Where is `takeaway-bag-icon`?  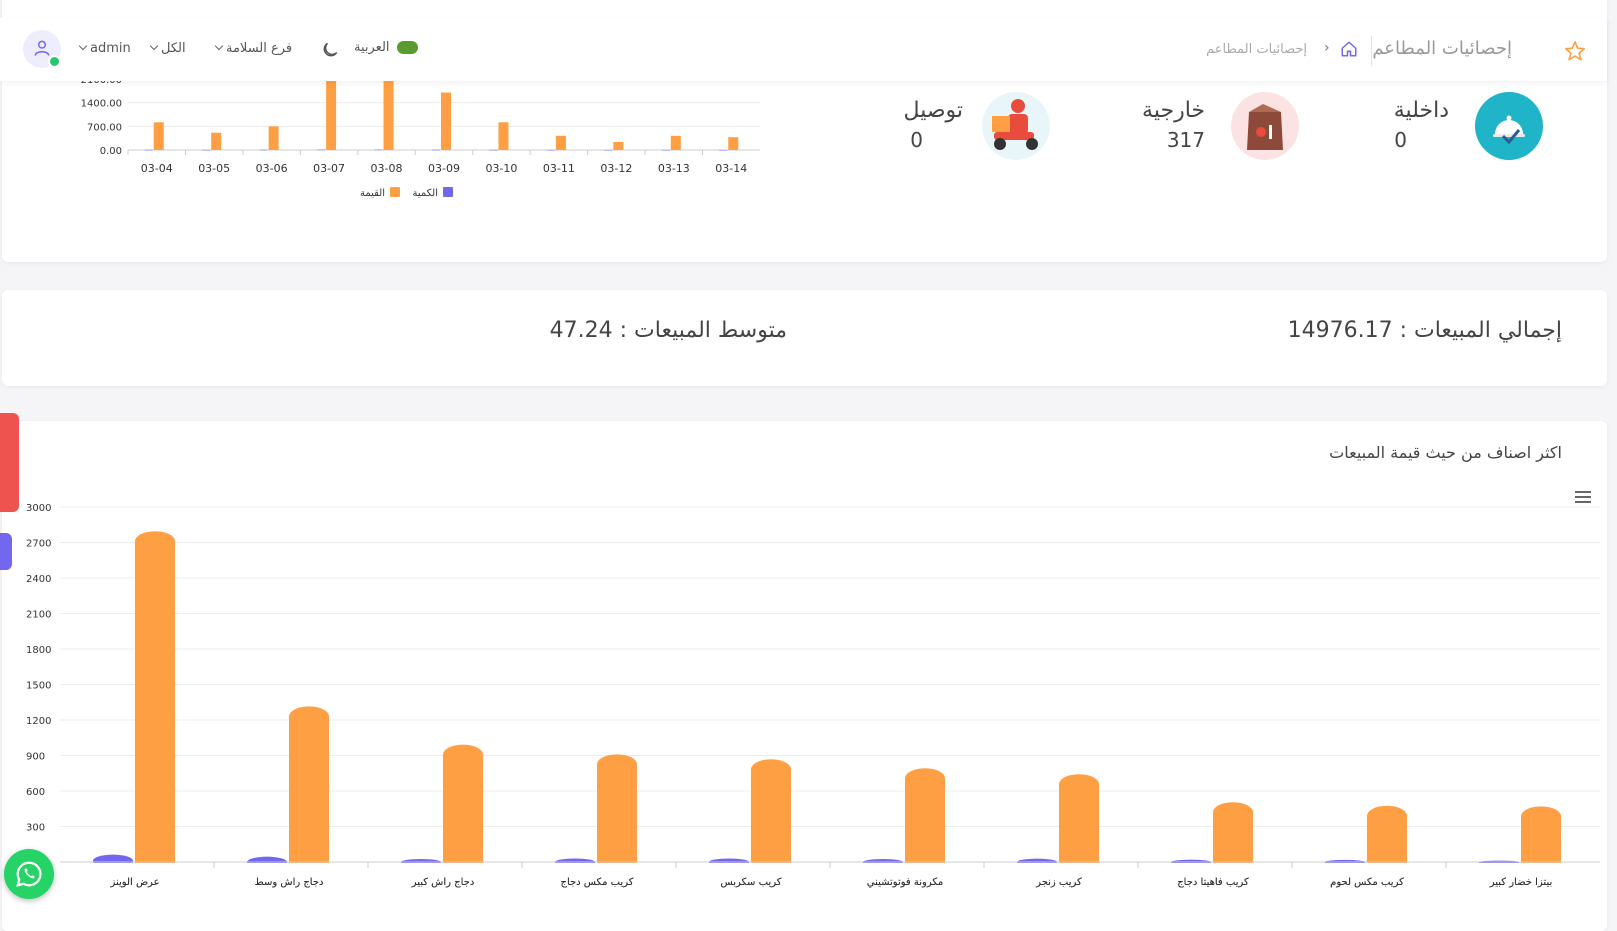
takeaway-bag-icon is located at coordinates (1265, 127).